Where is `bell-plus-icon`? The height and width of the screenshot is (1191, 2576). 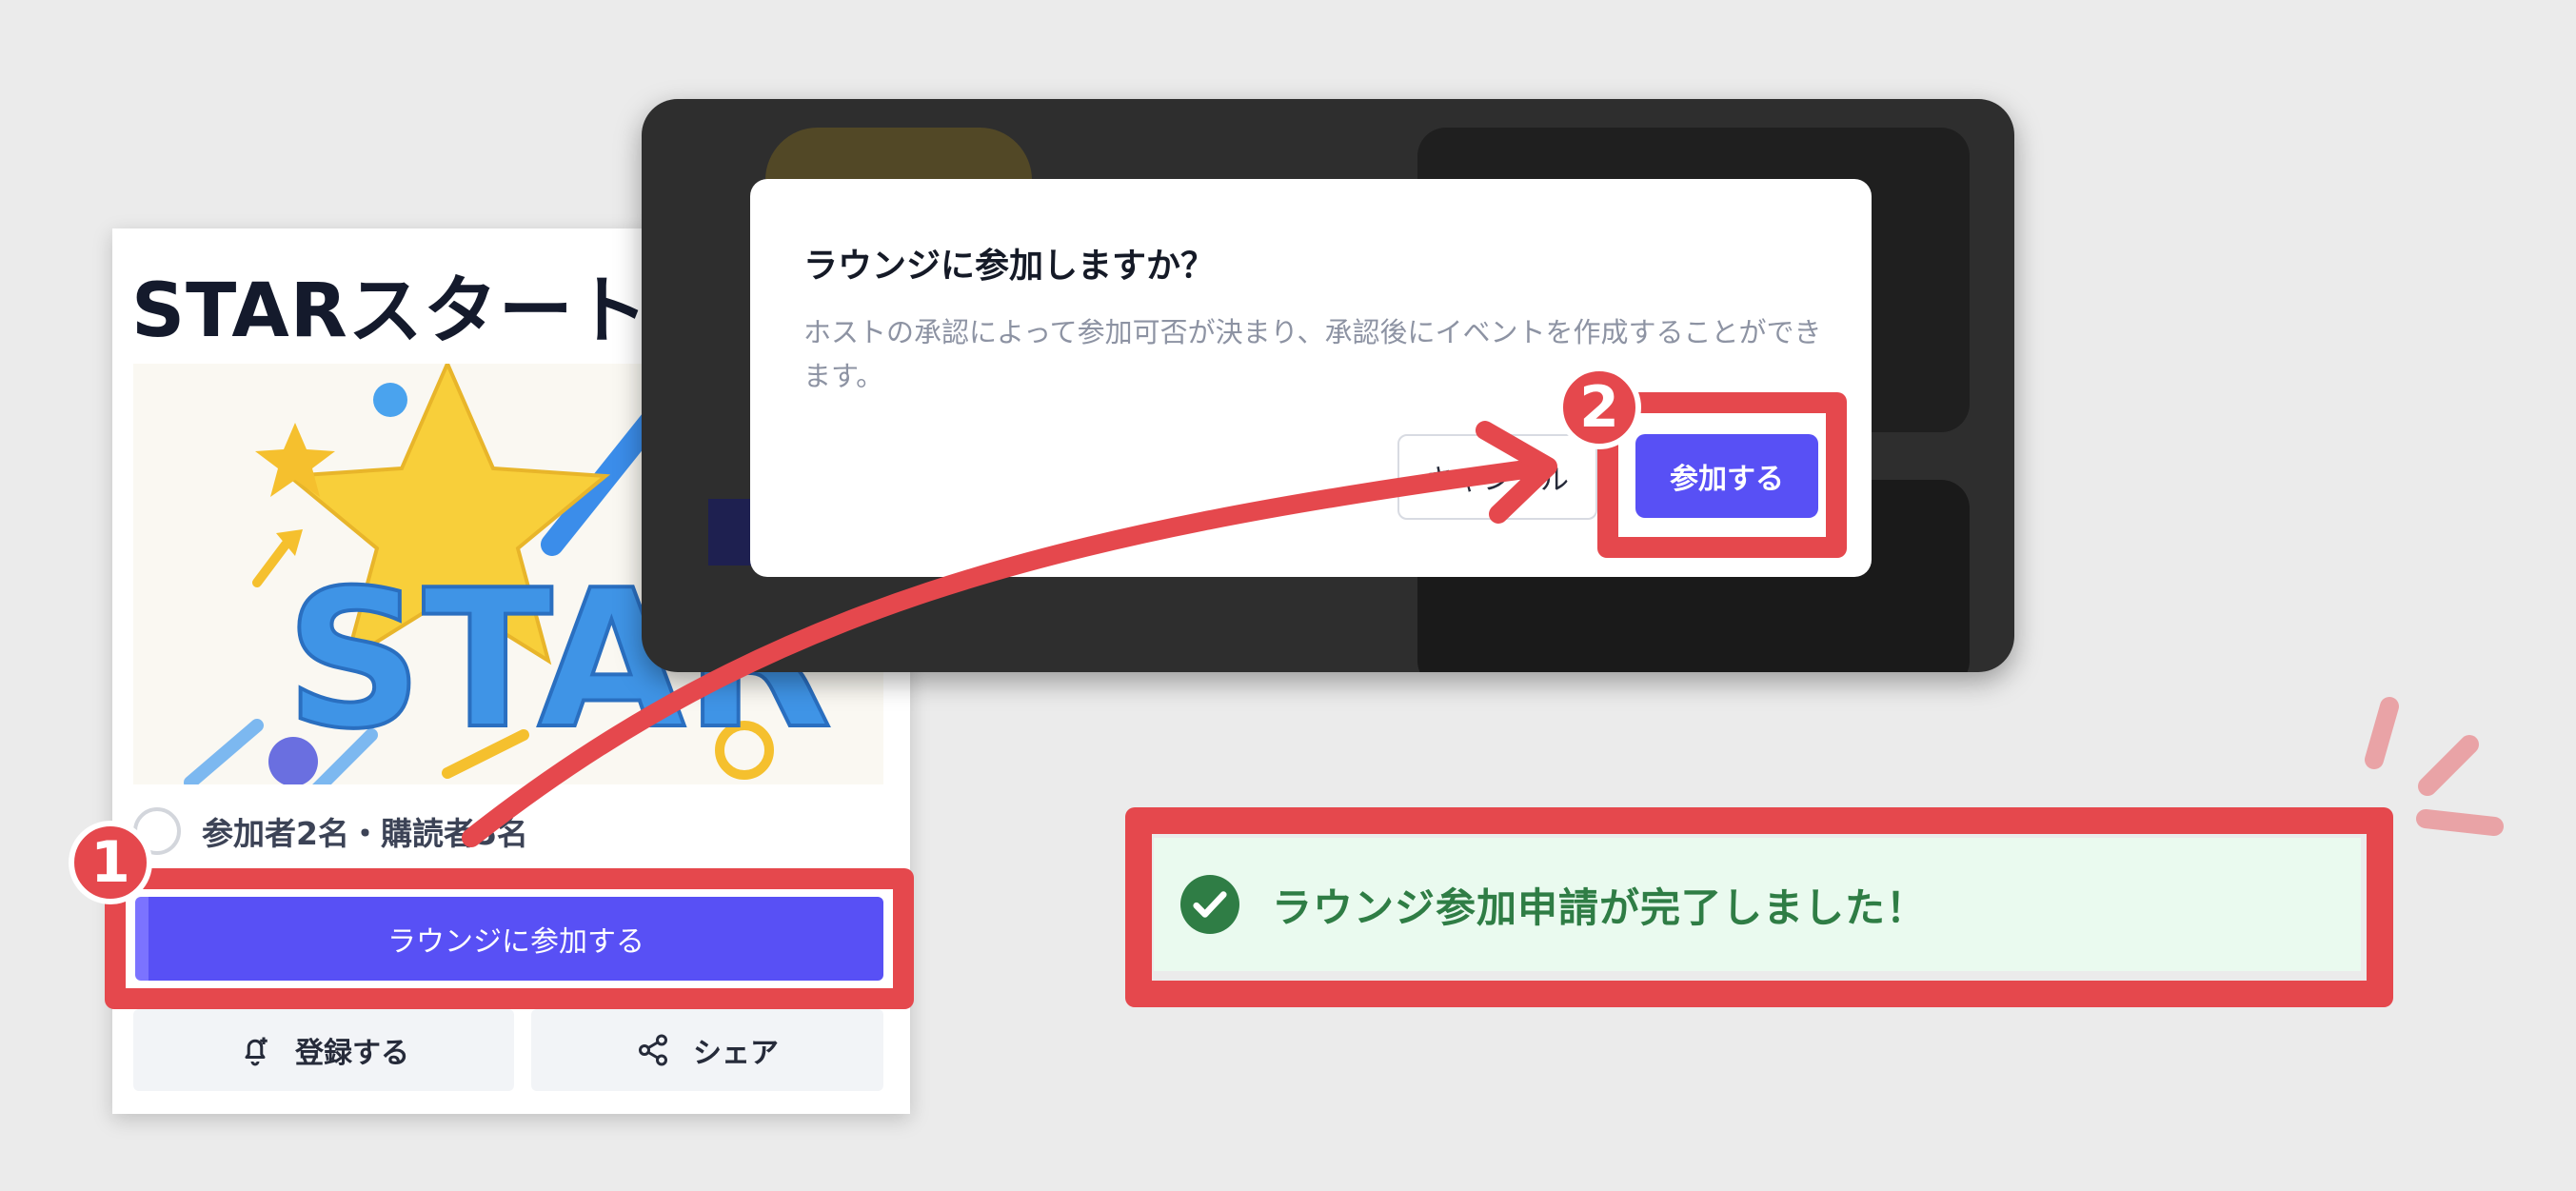 bell-plus-icon is located at coordinates (256, 1051).